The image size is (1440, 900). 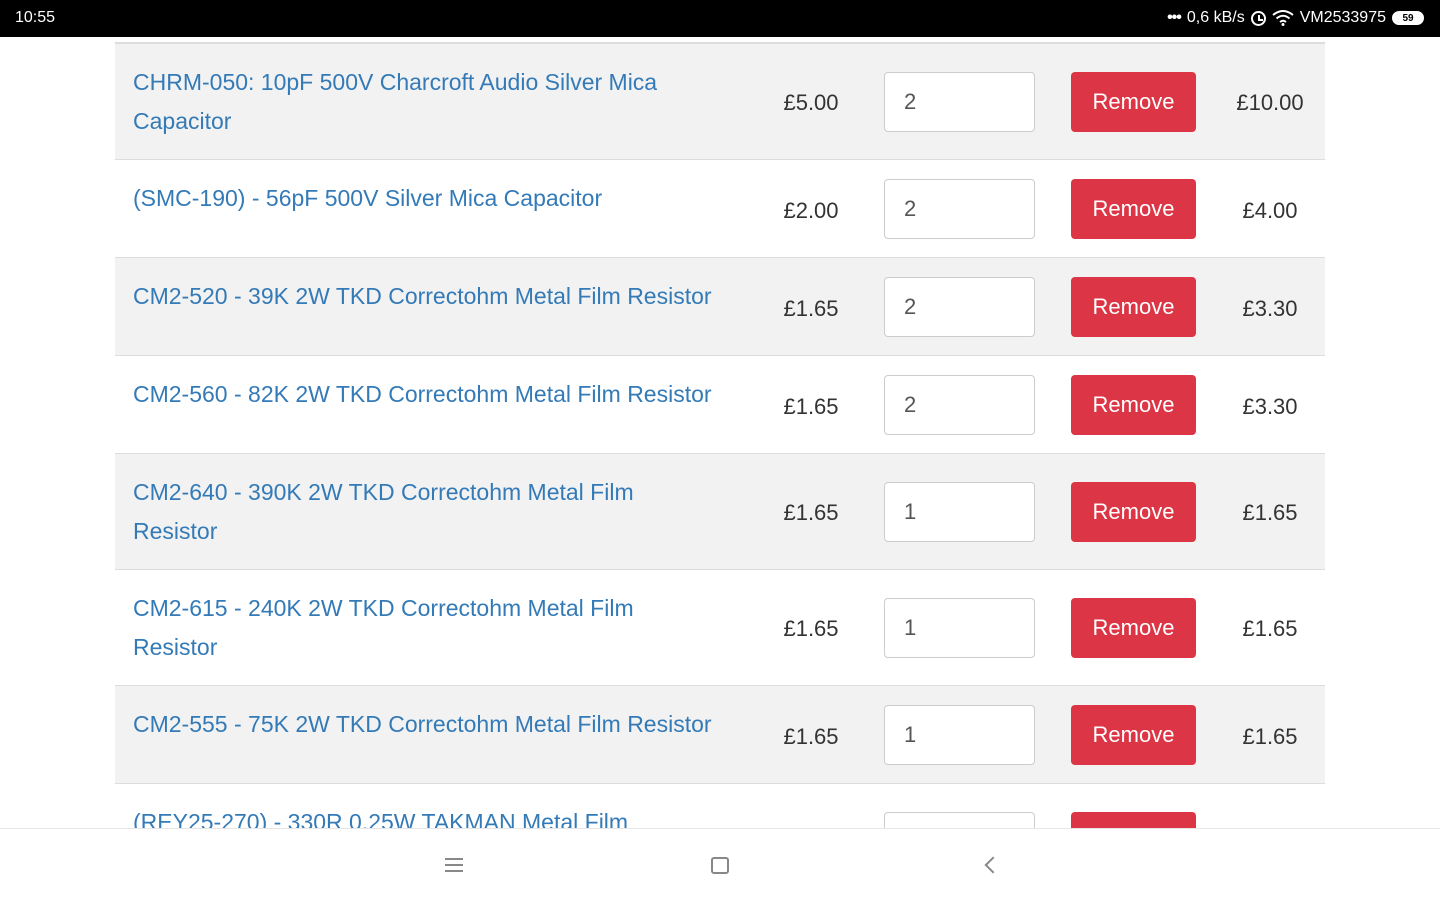 I want to click on status-bar: 10:55 ••• 0,6 kB/s VM2533975 59, so click(x=720, y=18).